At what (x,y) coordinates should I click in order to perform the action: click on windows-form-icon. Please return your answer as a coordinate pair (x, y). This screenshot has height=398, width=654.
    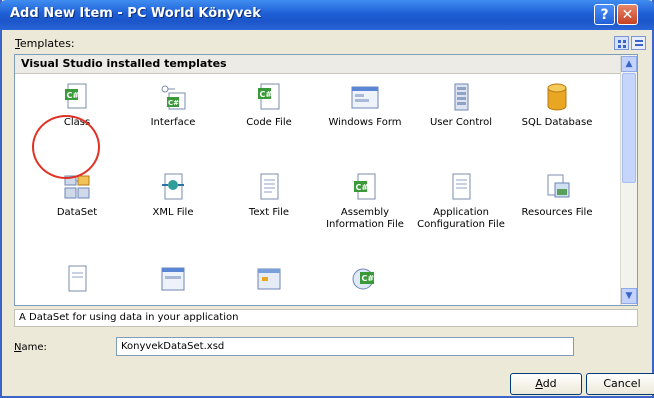
    Looking at the image, I should click on (365, 97).